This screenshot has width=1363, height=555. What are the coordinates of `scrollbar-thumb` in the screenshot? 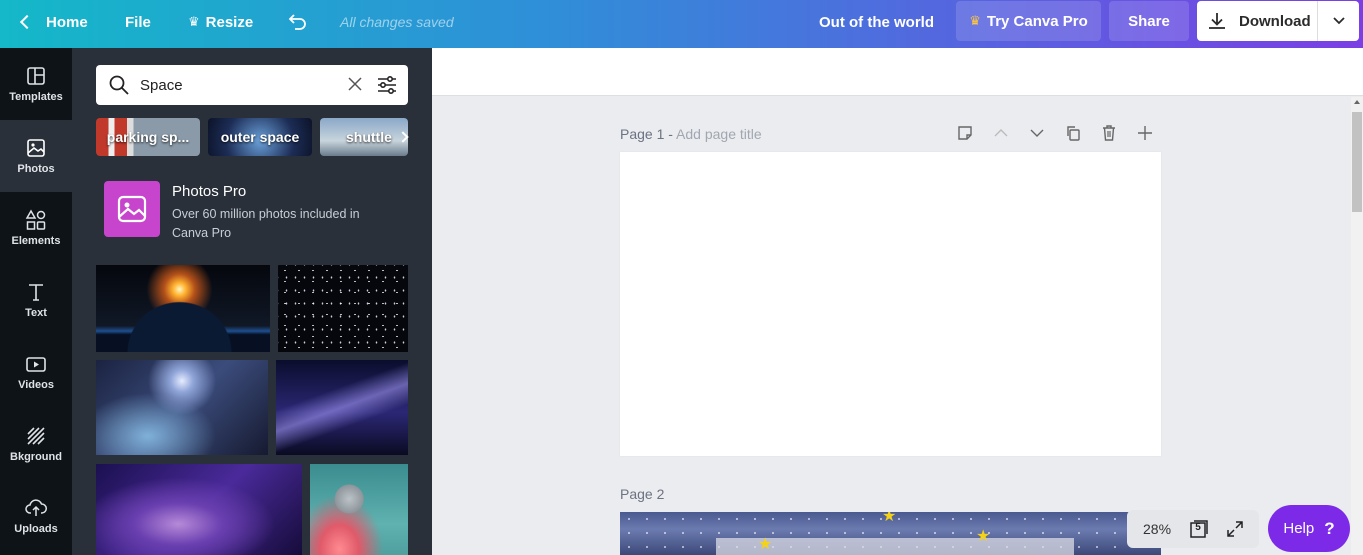 It's located at (1357, 162).